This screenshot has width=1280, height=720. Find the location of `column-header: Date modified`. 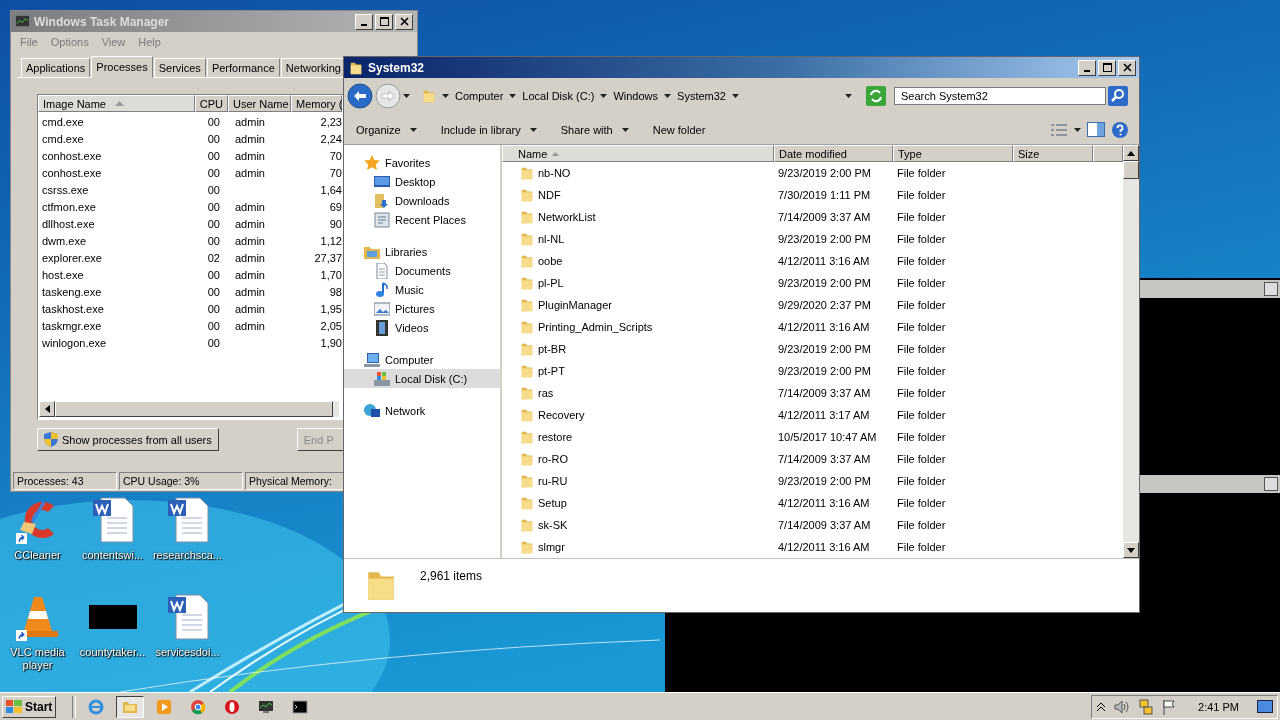

column-header: Date modified is located at coordinates (833, 153).